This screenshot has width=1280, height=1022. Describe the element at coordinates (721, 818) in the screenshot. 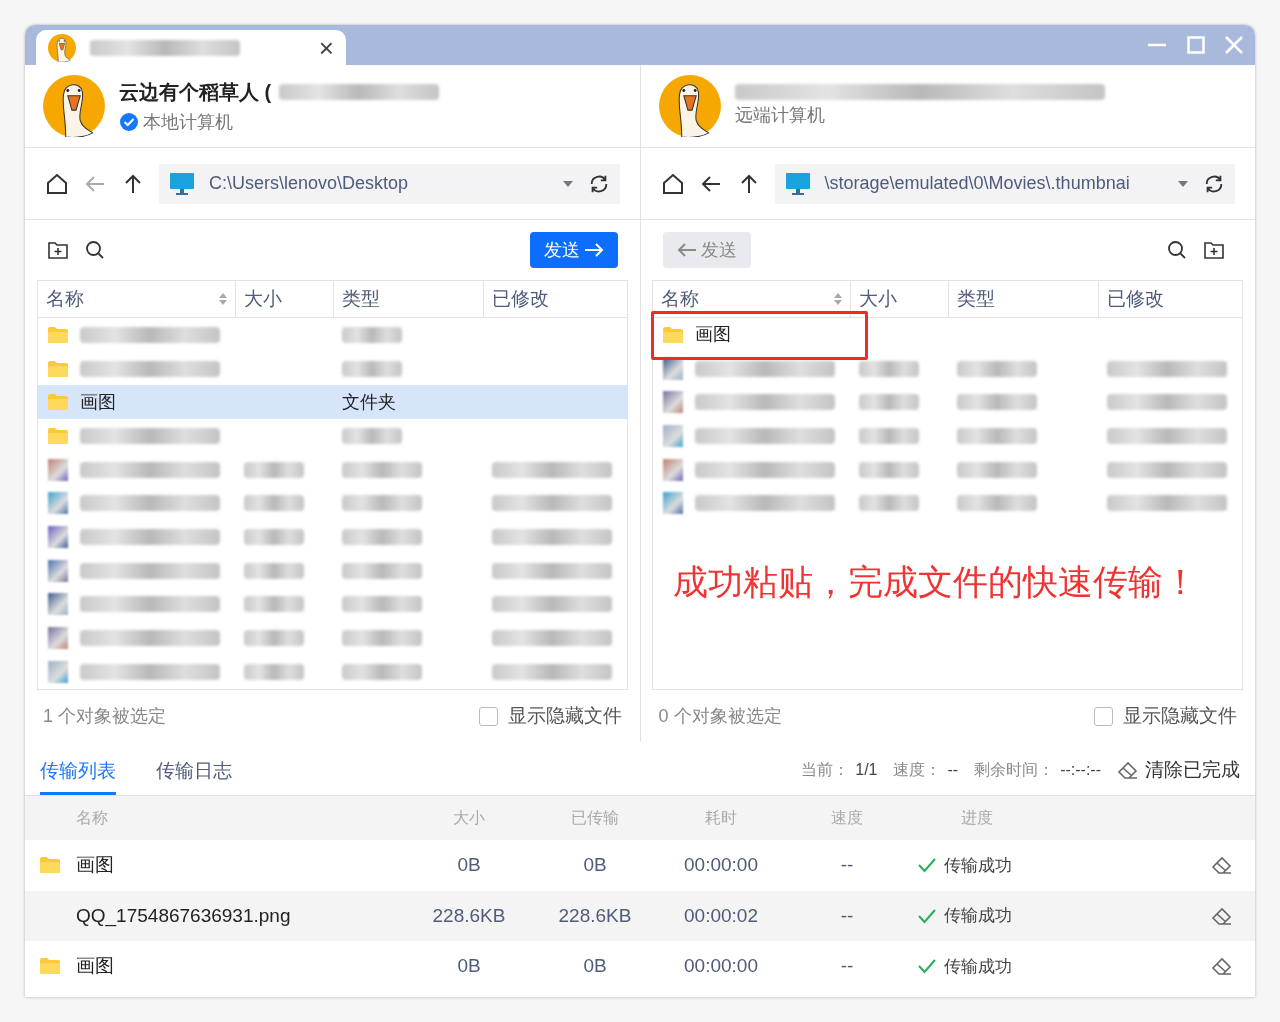

I see `transfer-column-header: 耗时` at that location.